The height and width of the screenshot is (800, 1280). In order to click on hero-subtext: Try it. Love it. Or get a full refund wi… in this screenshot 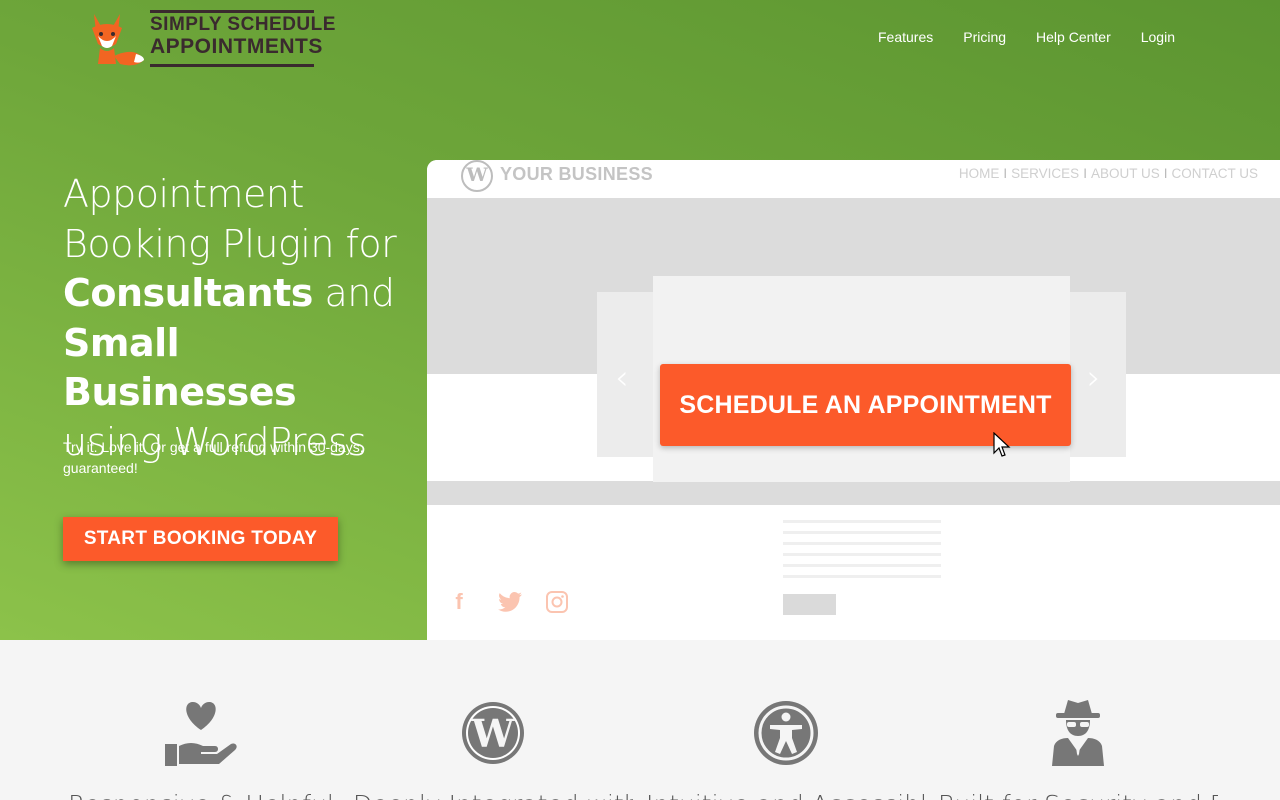, I will do `click(213, 457)`.